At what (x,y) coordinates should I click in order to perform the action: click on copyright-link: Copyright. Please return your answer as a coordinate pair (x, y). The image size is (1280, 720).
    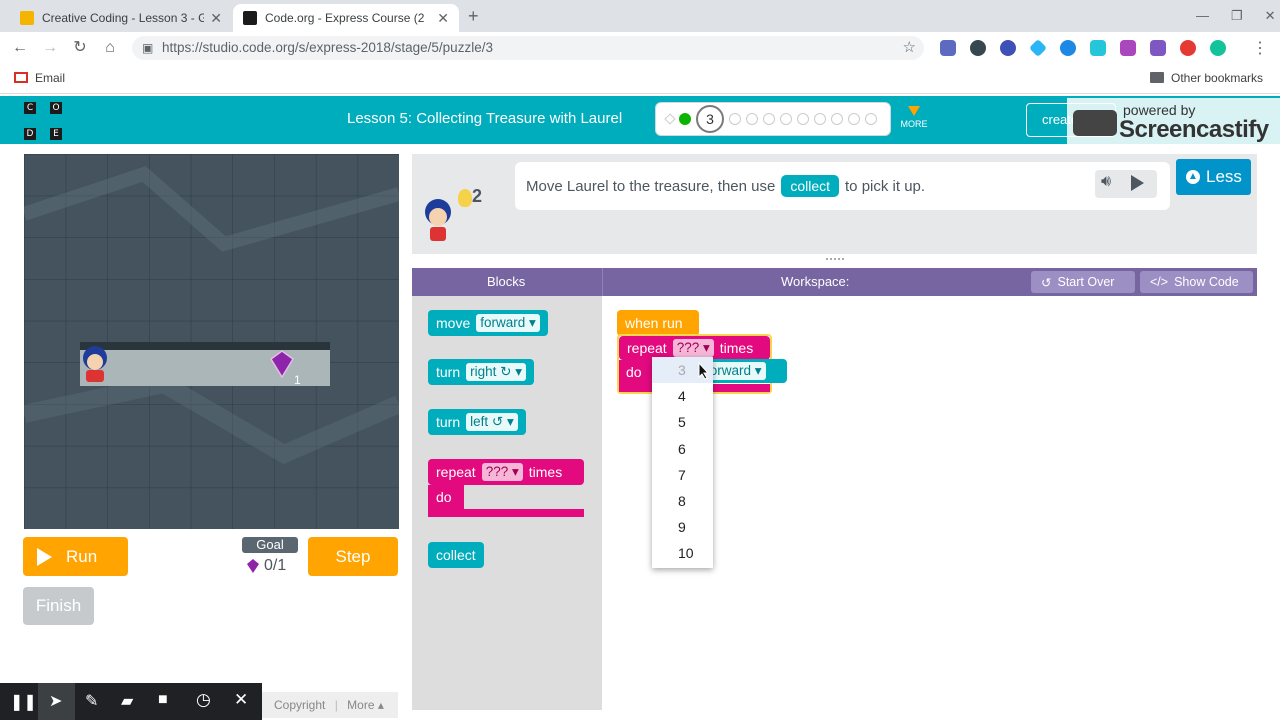
    Looking at the image, I should click on (299, 705).